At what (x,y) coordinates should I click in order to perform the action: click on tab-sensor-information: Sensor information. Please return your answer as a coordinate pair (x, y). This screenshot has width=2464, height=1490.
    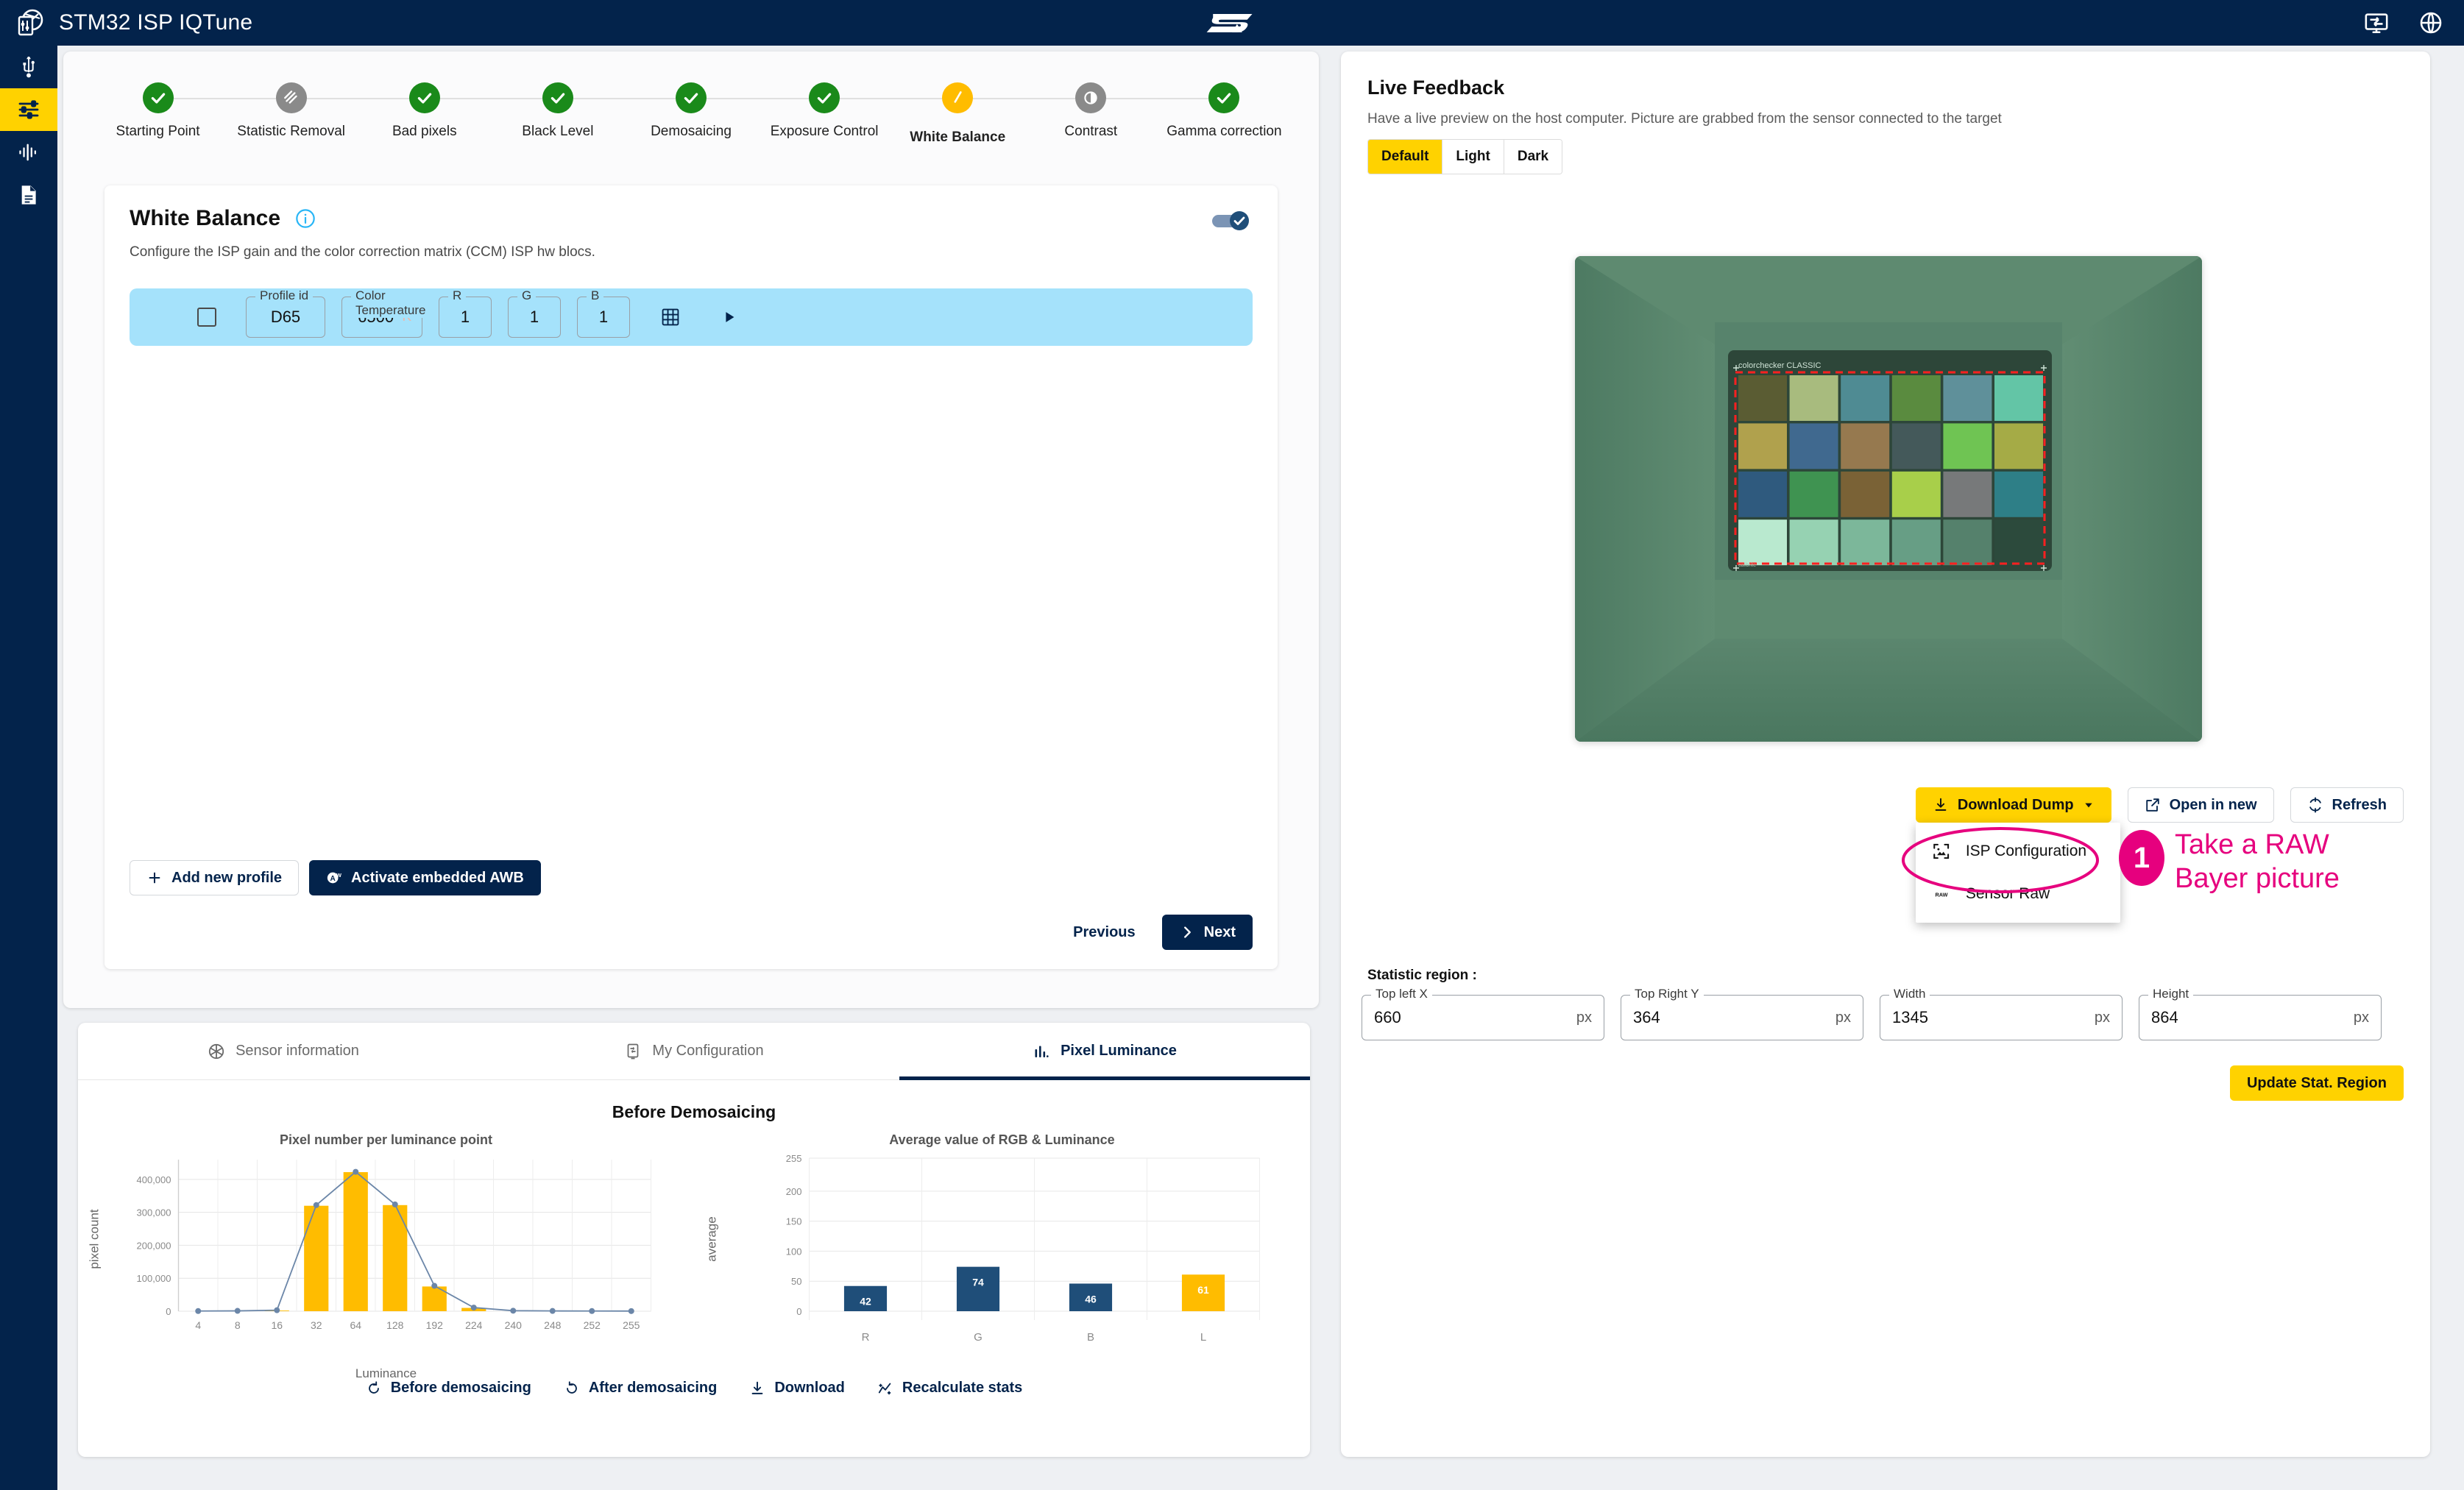
    Looking at the image, I should click on (283, 1051).